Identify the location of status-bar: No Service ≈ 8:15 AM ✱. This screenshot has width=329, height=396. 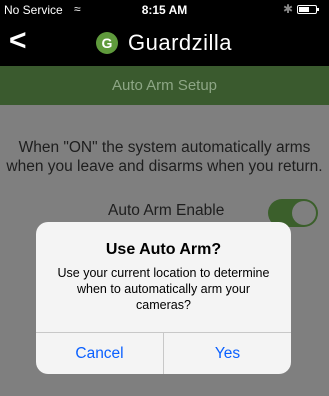
(164, 10).